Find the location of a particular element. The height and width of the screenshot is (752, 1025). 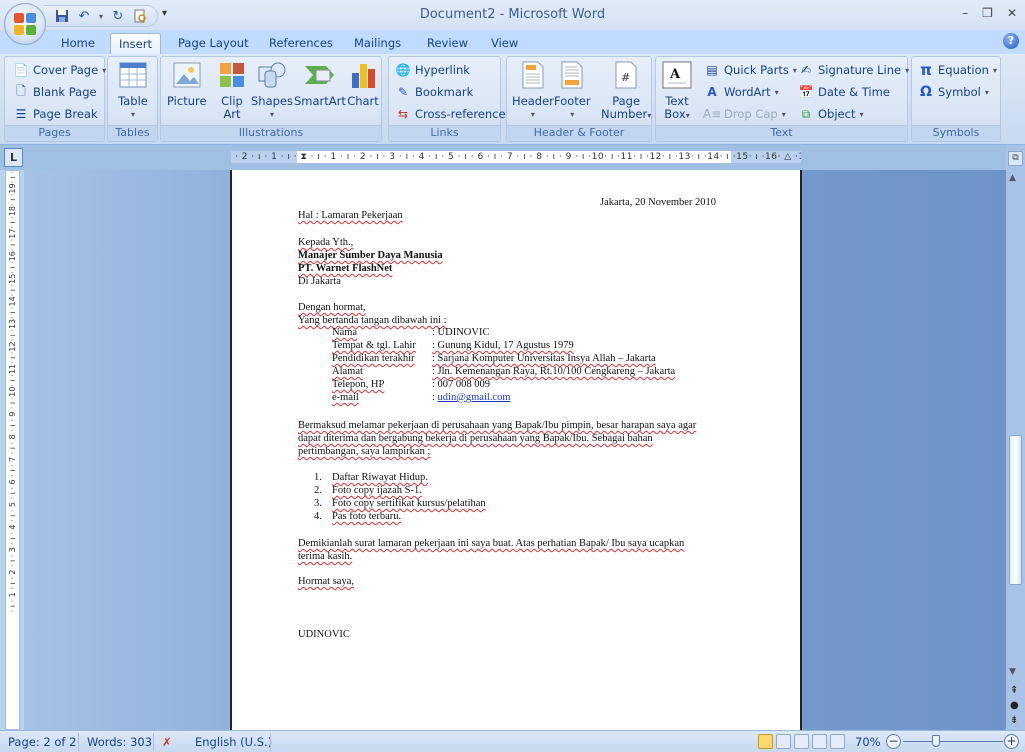

restore-button: ❐ is located at coordinates (987, 13).